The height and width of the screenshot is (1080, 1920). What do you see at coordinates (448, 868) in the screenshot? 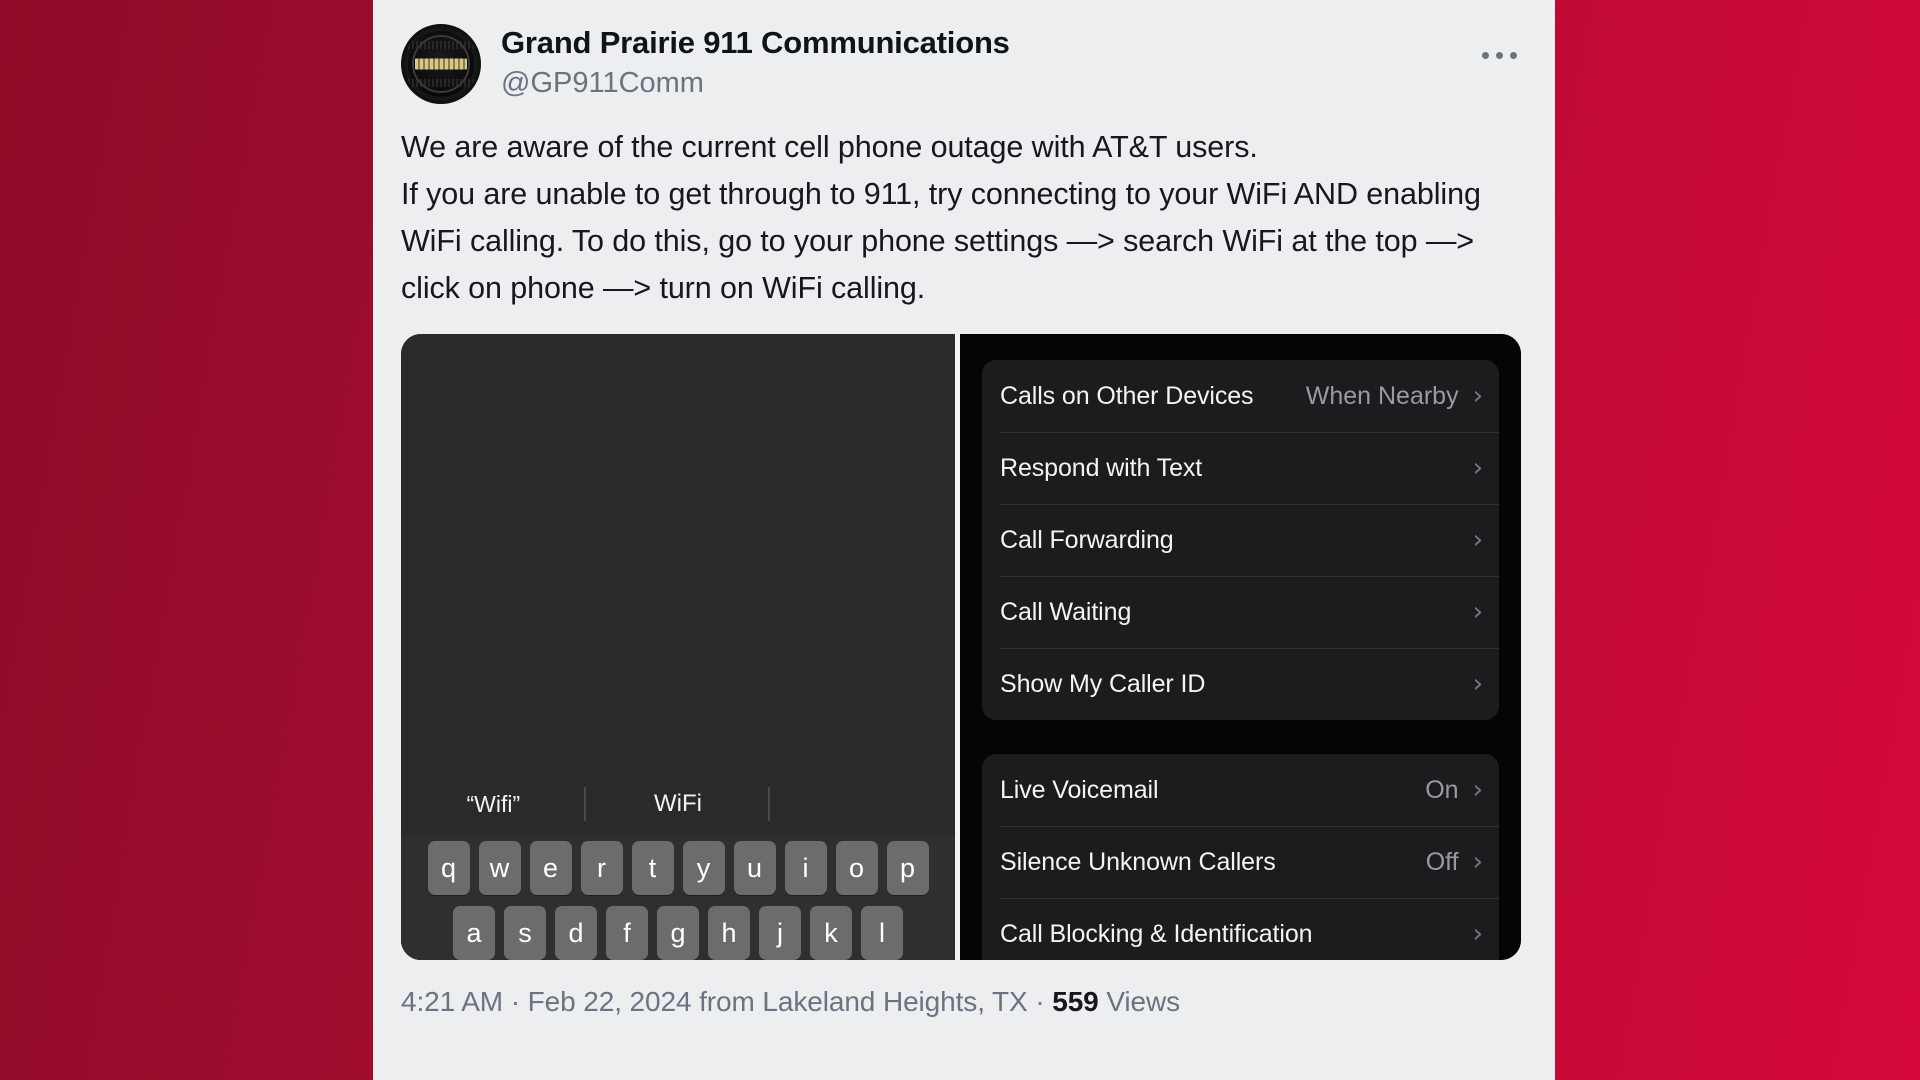
I see `keyboard-key-q: q` at bounding box center [448, 868].